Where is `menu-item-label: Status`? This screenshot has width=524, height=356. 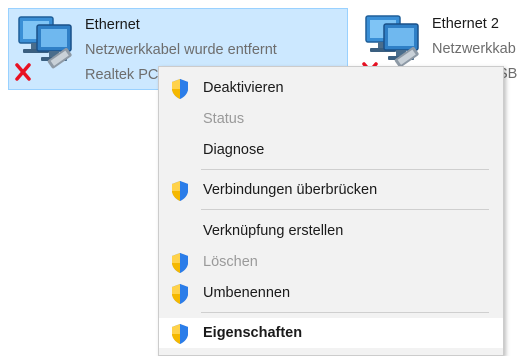 menu-item-label: Status is located at coordinates (224, 119).